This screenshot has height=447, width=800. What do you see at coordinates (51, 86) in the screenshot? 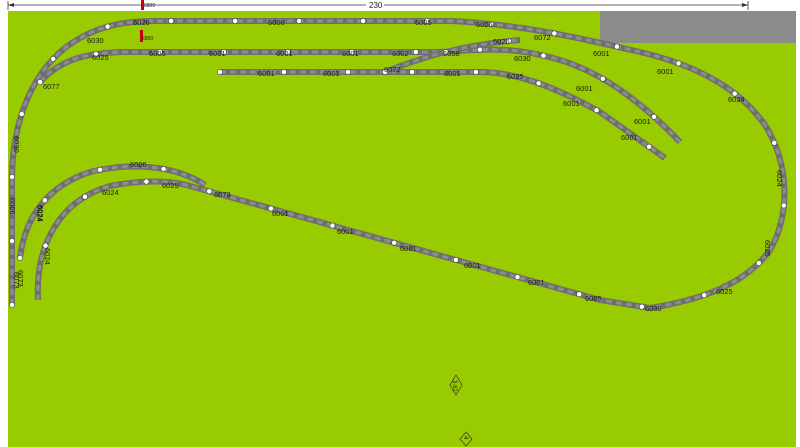
I see `track-label: 6077` at bounding box center [51, 86].